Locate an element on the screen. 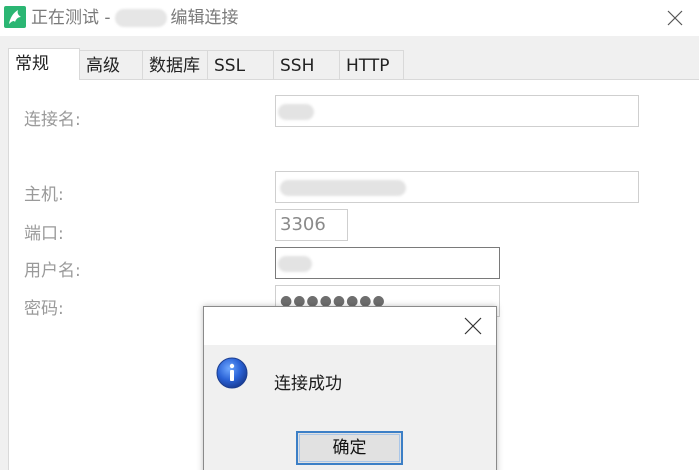  port-field: 3306 is located at coordinates (311, 225).